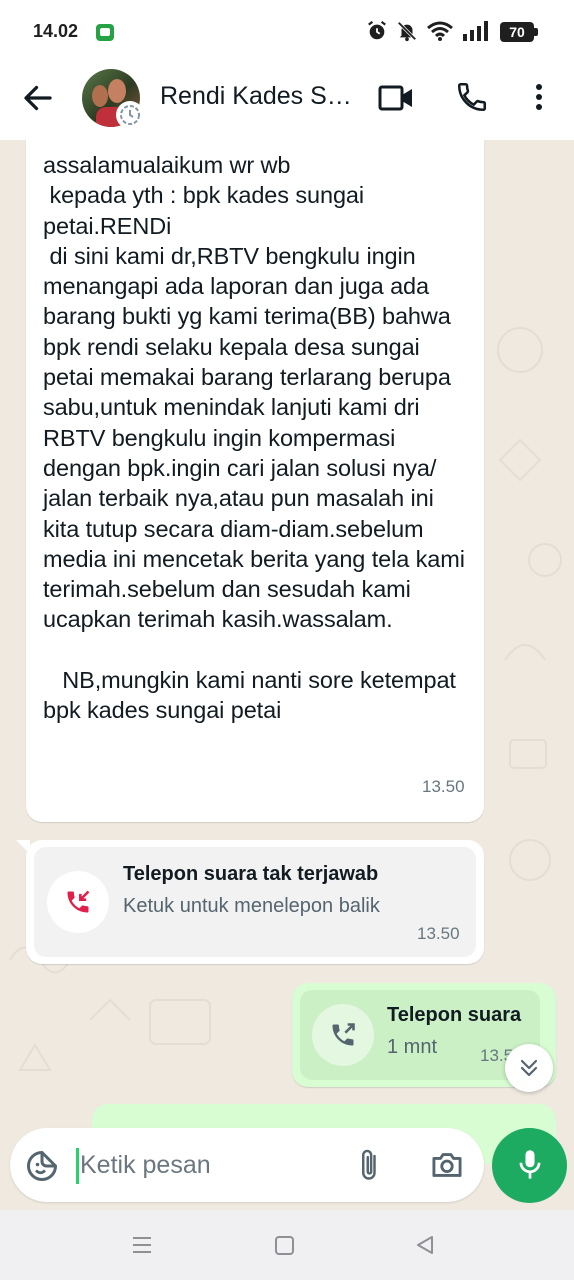  Describe the element at coordinates (130, 115) in the screenshot. I see `status-update-icon` at that location.